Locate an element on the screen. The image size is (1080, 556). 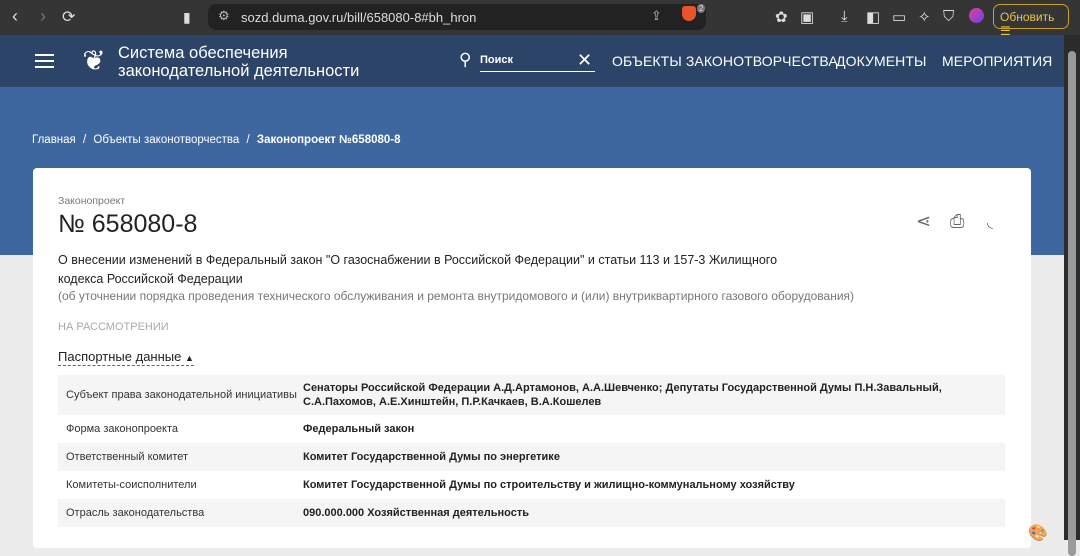
update-button: Обновить ☰ is located at coordinates (1031, 21).